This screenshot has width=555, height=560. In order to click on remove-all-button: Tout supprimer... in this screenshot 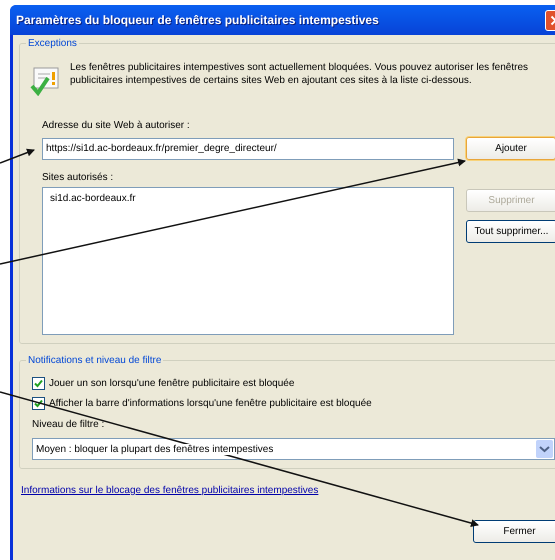, I will do `click(510, 231)`.